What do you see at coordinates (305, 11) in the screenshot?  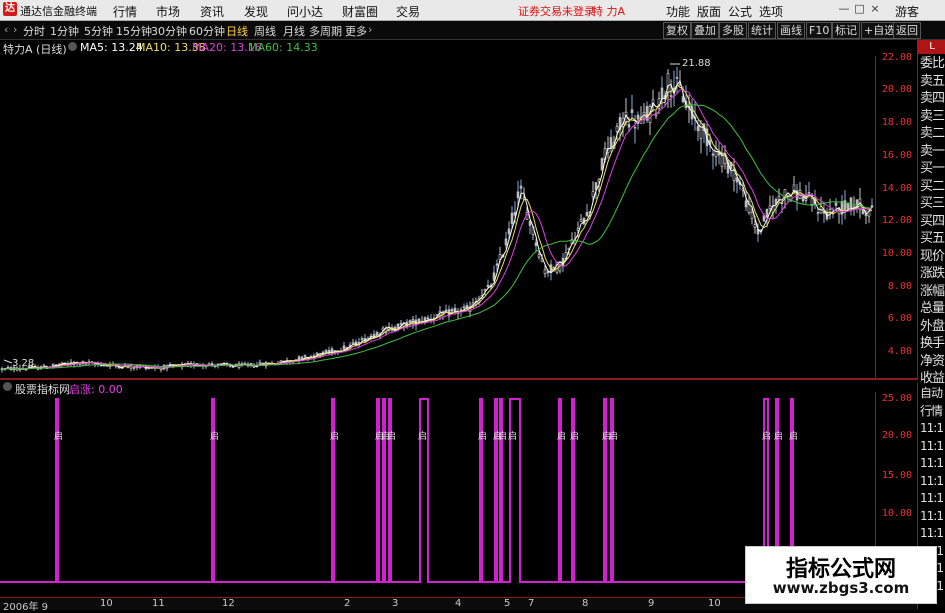 I see `menu-item-xiaoda: 问小达` at bounding box center [305, 11].